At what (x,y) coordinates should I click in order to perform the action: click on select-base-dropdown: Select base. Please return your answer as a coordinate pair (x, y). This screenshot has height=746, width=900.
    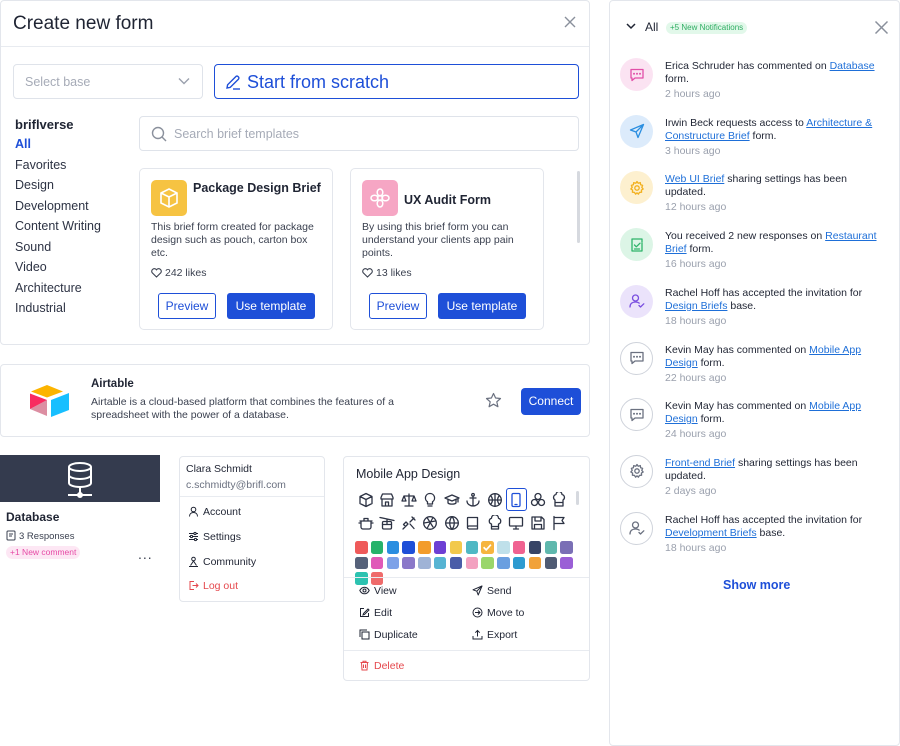
    Looking at the image, I should click on (108, 81).